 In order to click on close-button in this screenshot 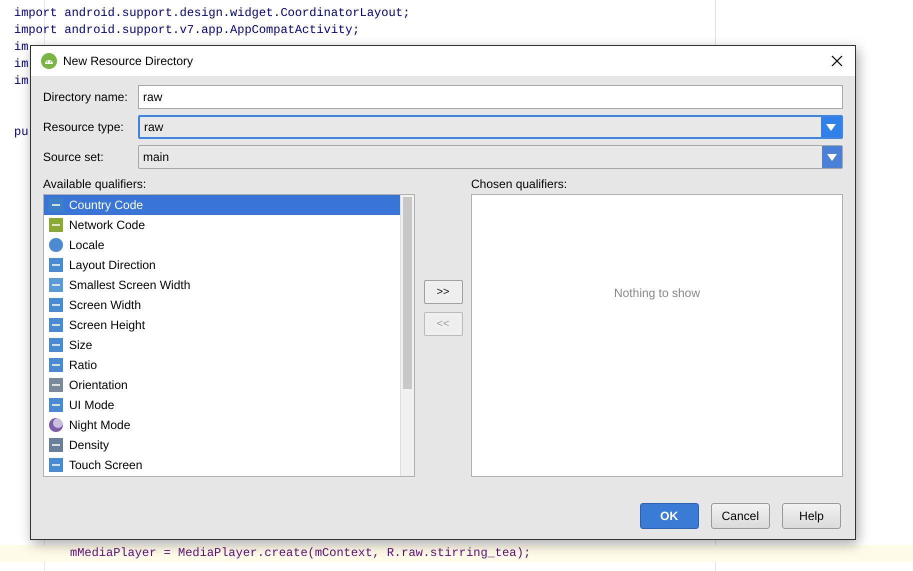, I will do `click(837, 61)`.